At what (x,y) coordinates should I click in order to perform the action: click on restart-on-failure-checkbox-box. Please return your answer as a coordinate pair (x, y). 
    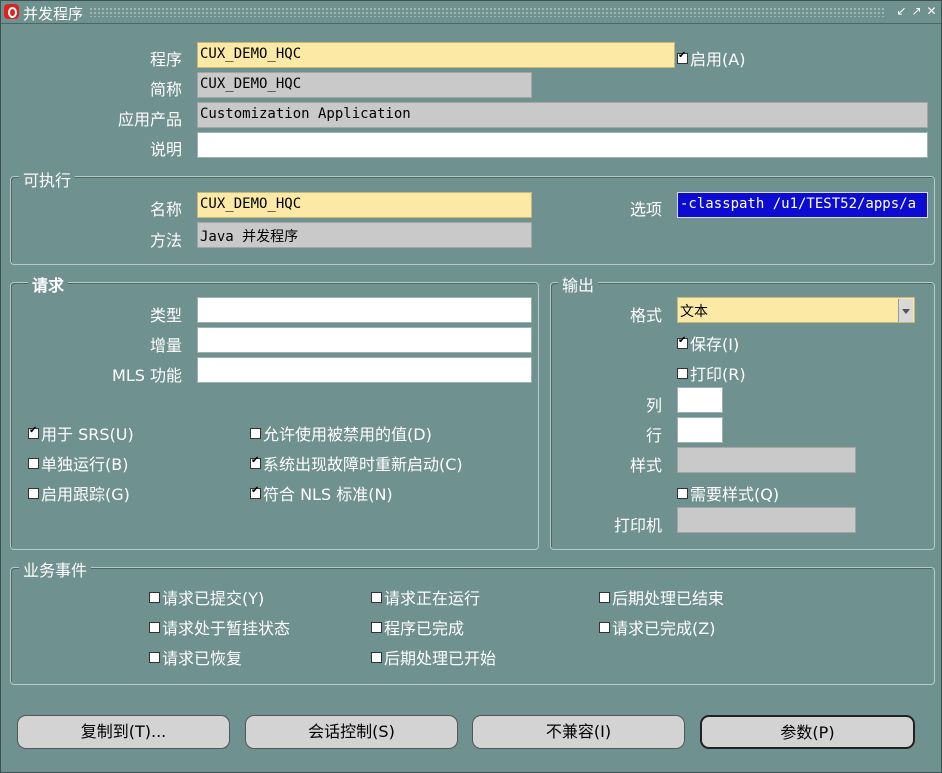
    Looking at the image, I should click on (255, 462).